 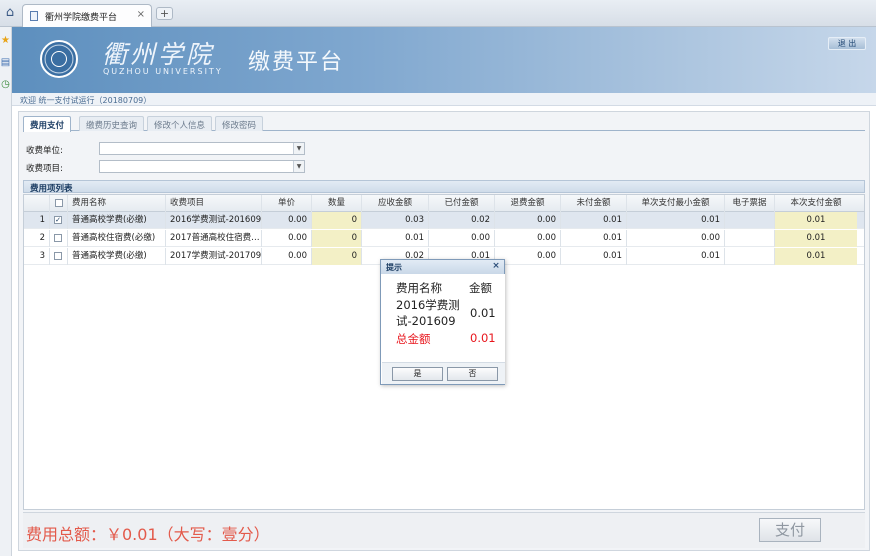 What do you see at coordinates (462, 203) in the screenshot?
I see `col-paid: 已付金额` at bounding box center [462, 203].